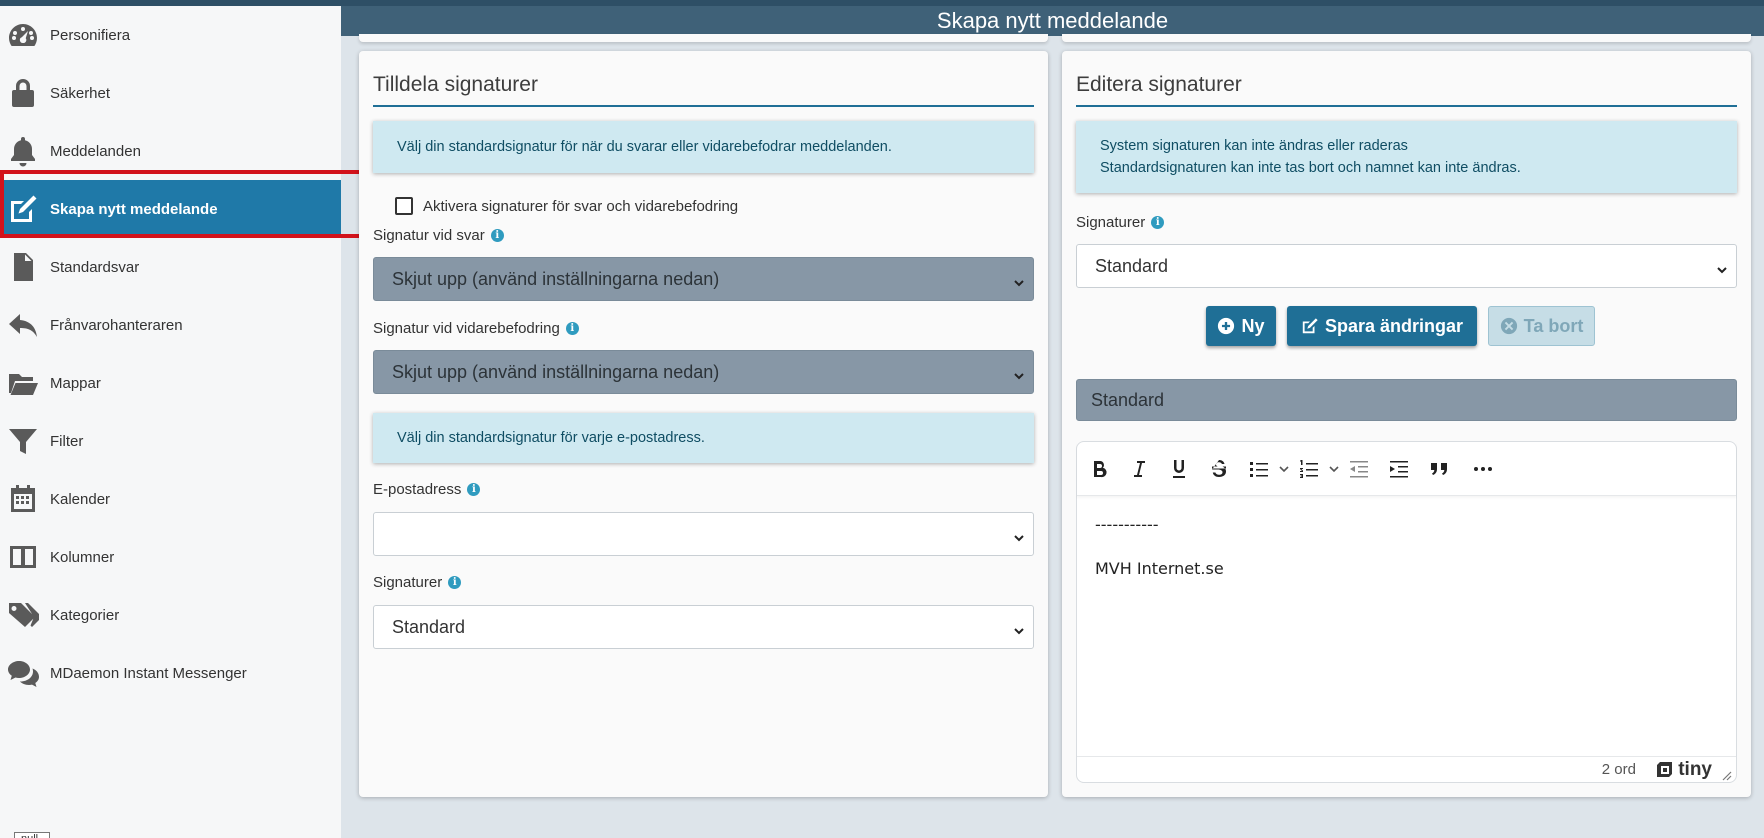  What do you see at coordinates (455, 84) in the screenshot?
I see `panel-title: Tilldela signaturer` at bounding box center [455, 84].